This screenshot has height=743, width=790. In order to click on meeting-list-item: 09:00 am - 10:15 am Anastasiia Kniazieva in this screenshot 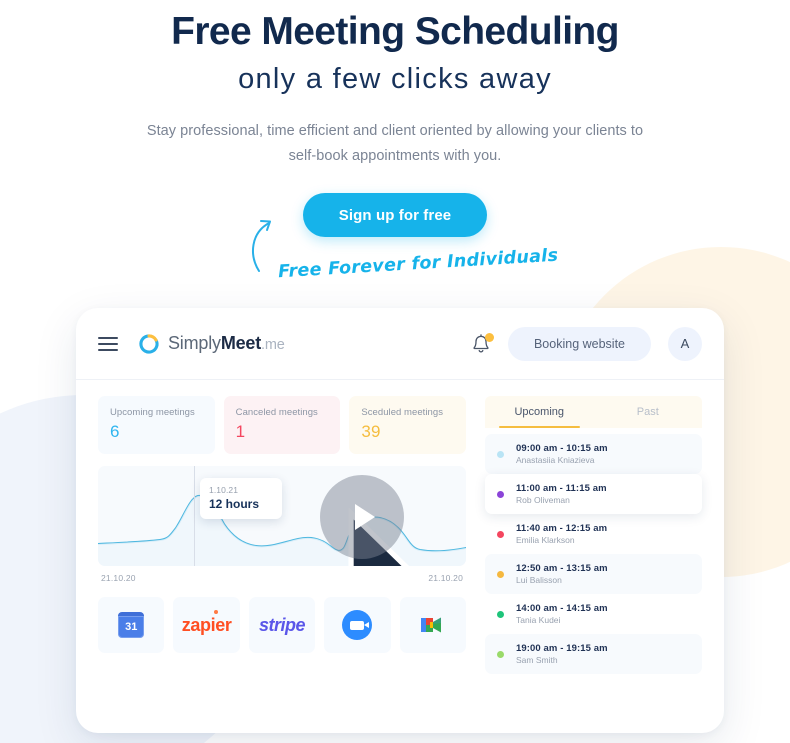, I will do `click(593, 454)`.